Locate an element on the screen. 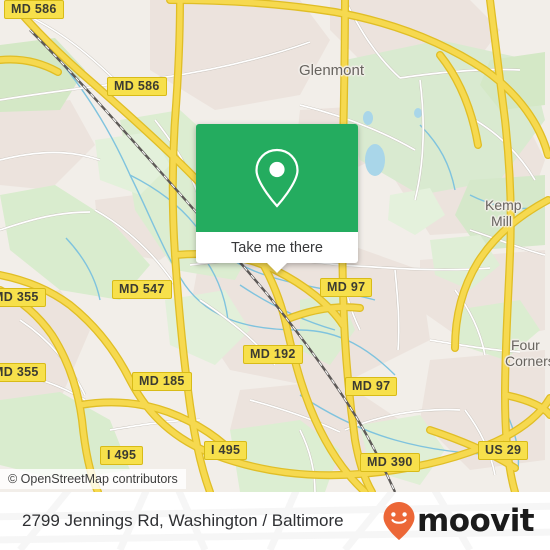 The image size is (550, 550). take-me-there-button: Take me there is located at coordinates (277, 248).